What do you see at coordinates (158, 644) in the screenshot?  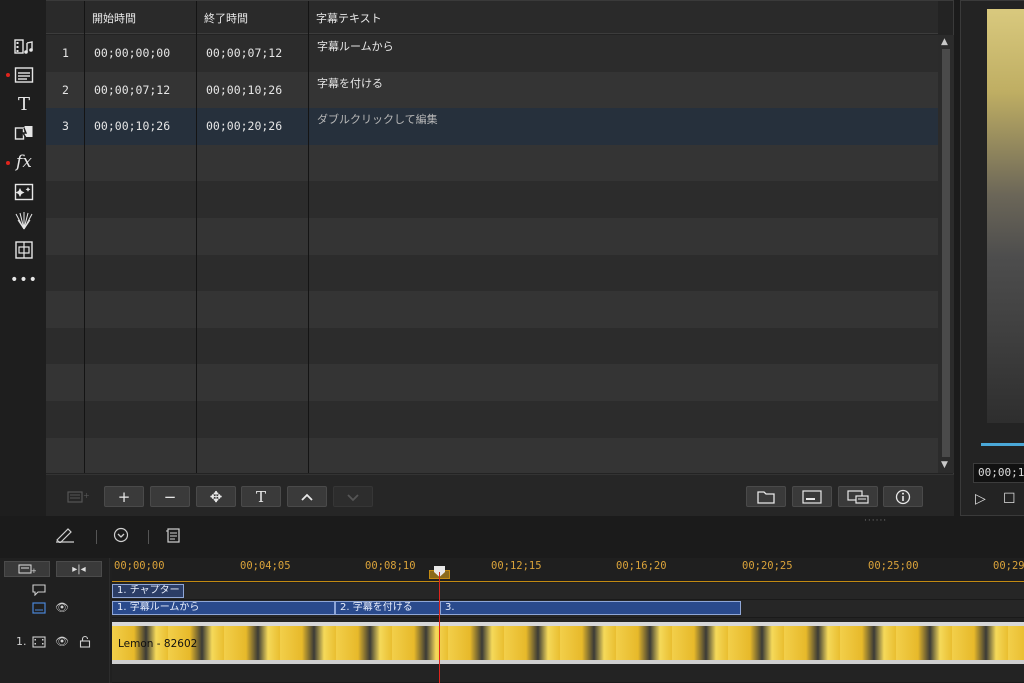 I see `video-clip-label: Lemon - 82602` at bounding box center [158, 644].